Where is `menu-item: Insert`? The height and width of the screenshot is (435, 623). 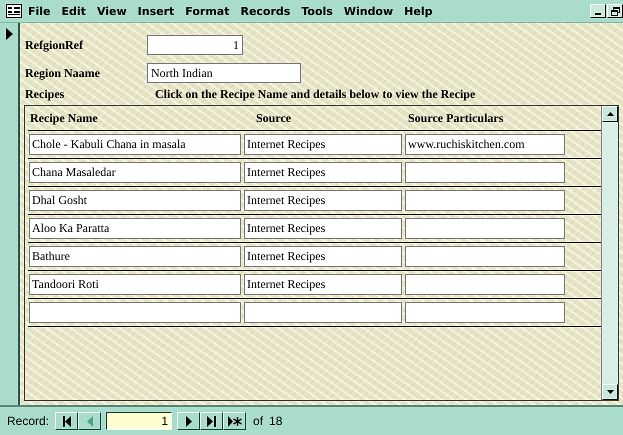 menu-item: Insert is located at coordinates (156, 11).